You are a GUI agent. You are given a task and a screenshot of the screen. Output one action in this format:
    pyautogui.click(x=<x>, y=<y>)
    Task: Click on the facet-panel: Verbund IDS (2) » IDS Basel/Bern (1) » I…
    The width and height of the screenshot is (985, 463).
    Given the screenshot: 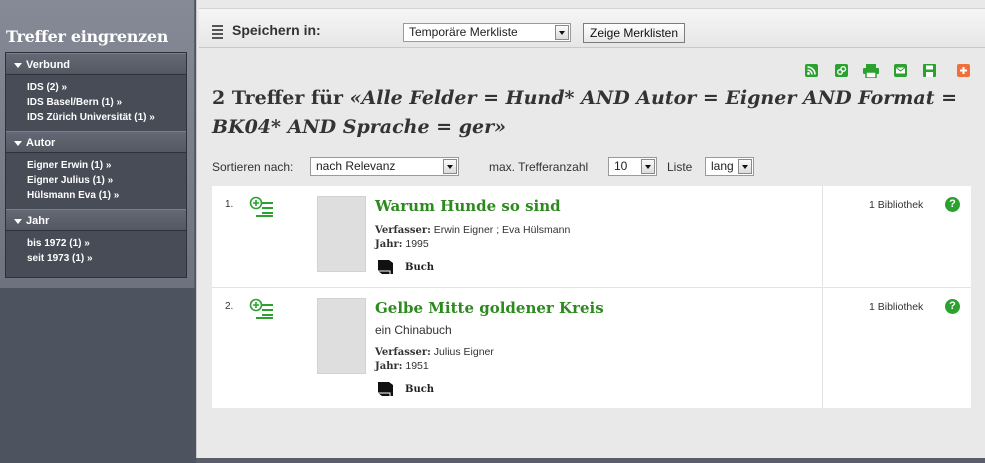 What is the action you would take?
    pyautogui.click(x=96, y=165)
    